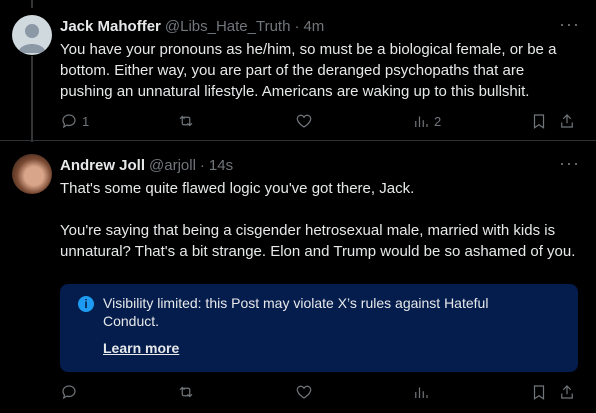 The image size is (596, 413). Describe the element at coordinates (320, 392) in the screenshot. I see `post-actions` at that location.